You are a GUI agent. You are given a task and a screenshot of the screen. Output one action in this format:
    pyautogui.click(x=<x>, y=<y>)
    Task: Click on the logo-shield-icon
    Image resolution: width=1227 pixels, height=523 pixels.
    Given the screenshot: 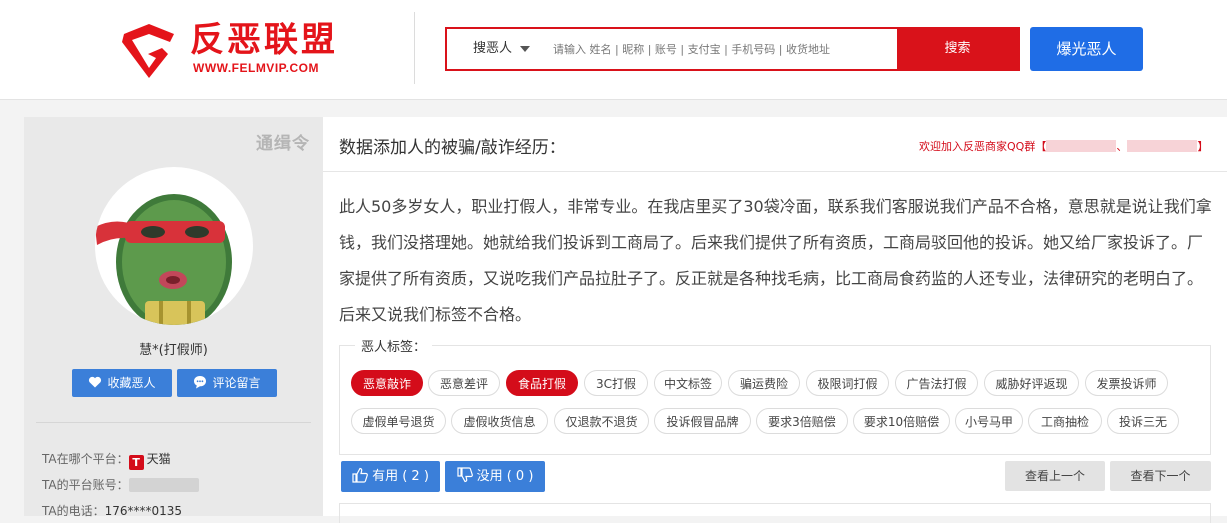 What is the action you would take?
    pyautogui.click(x=149, y=49)
    